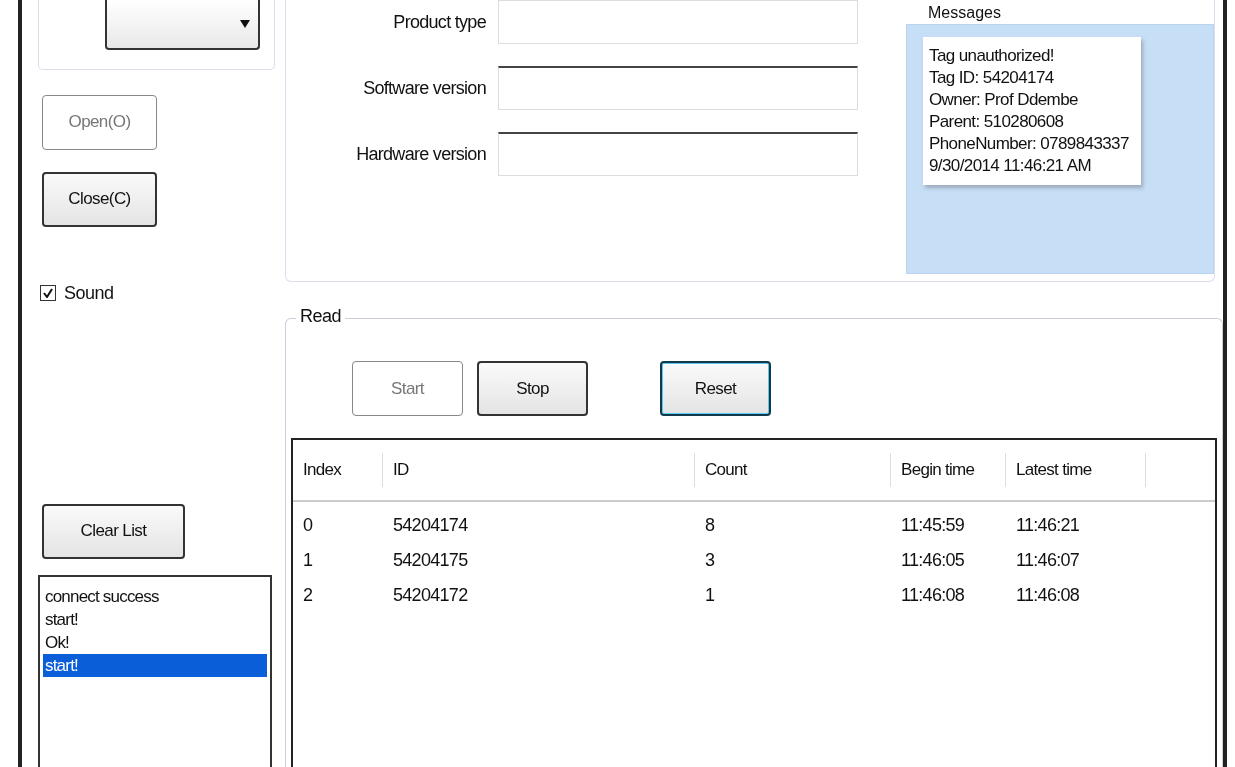 Image resolution: width=1235 pixels, height=767 pixels. Describe the element at coordinates (710, 525) in the screenshot. I see `table-cell-text: 8` at that location.